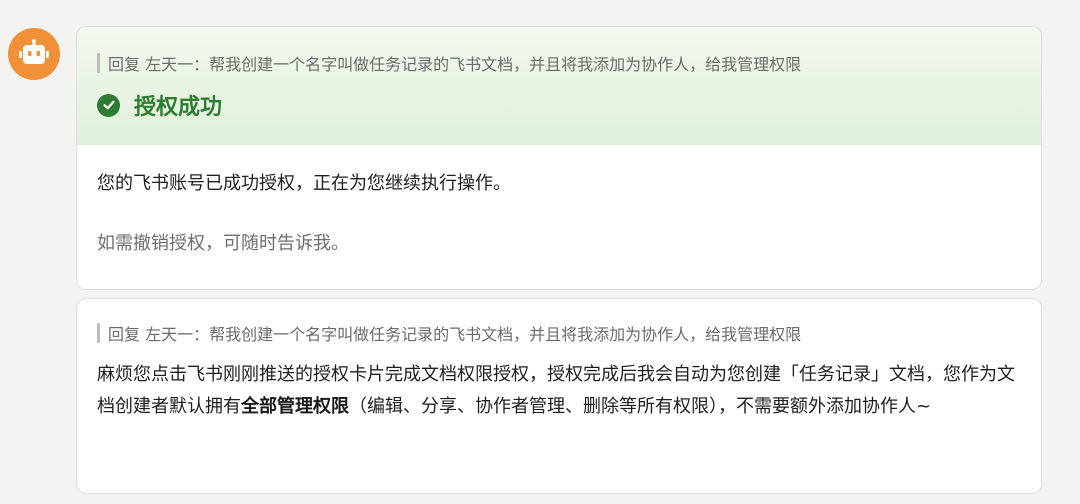 This screenshot has height=504, width=1080. Describe the element at coordinates (640, 406) in the screenshot. I see `instruction-text-part-2: （编辑、分享、协作者管理、删除等所有权限），不需要额外添加协作人~` at that location.